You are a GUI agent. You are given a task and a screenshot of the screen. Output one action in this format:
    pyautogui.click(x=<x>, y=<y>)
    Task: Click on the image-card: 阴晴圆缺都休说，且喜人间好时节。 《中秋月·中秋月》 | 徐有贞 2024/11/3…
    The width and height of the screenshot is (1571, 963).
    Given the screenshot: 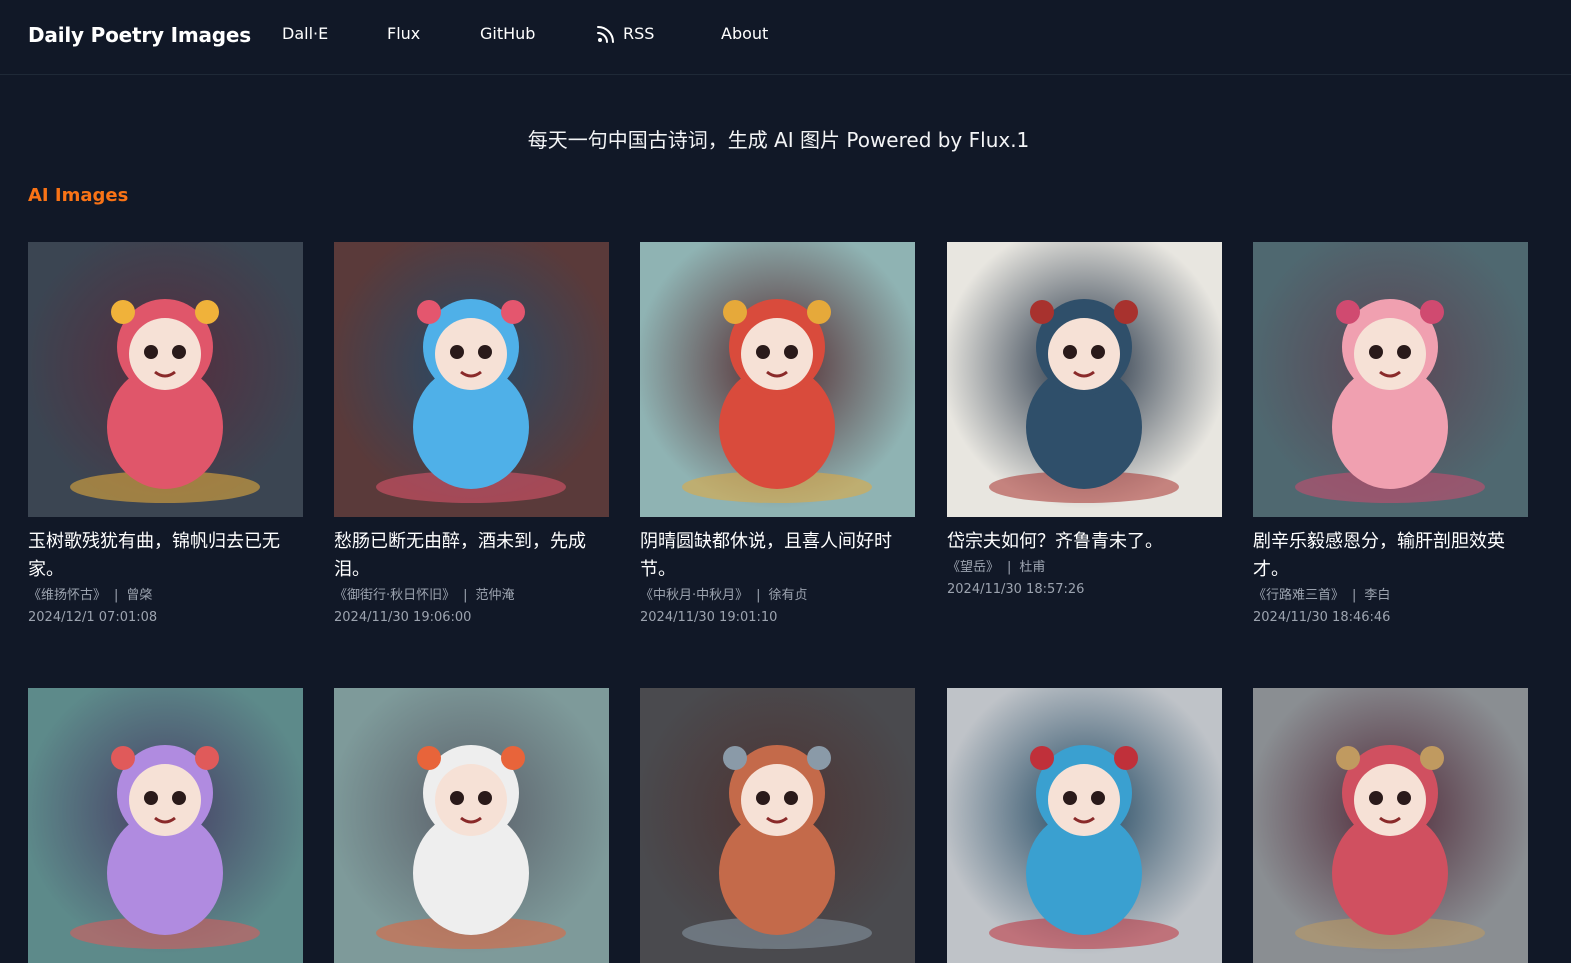 What is the action you would take?
    pyautogui.click(x=777, y=435)
    